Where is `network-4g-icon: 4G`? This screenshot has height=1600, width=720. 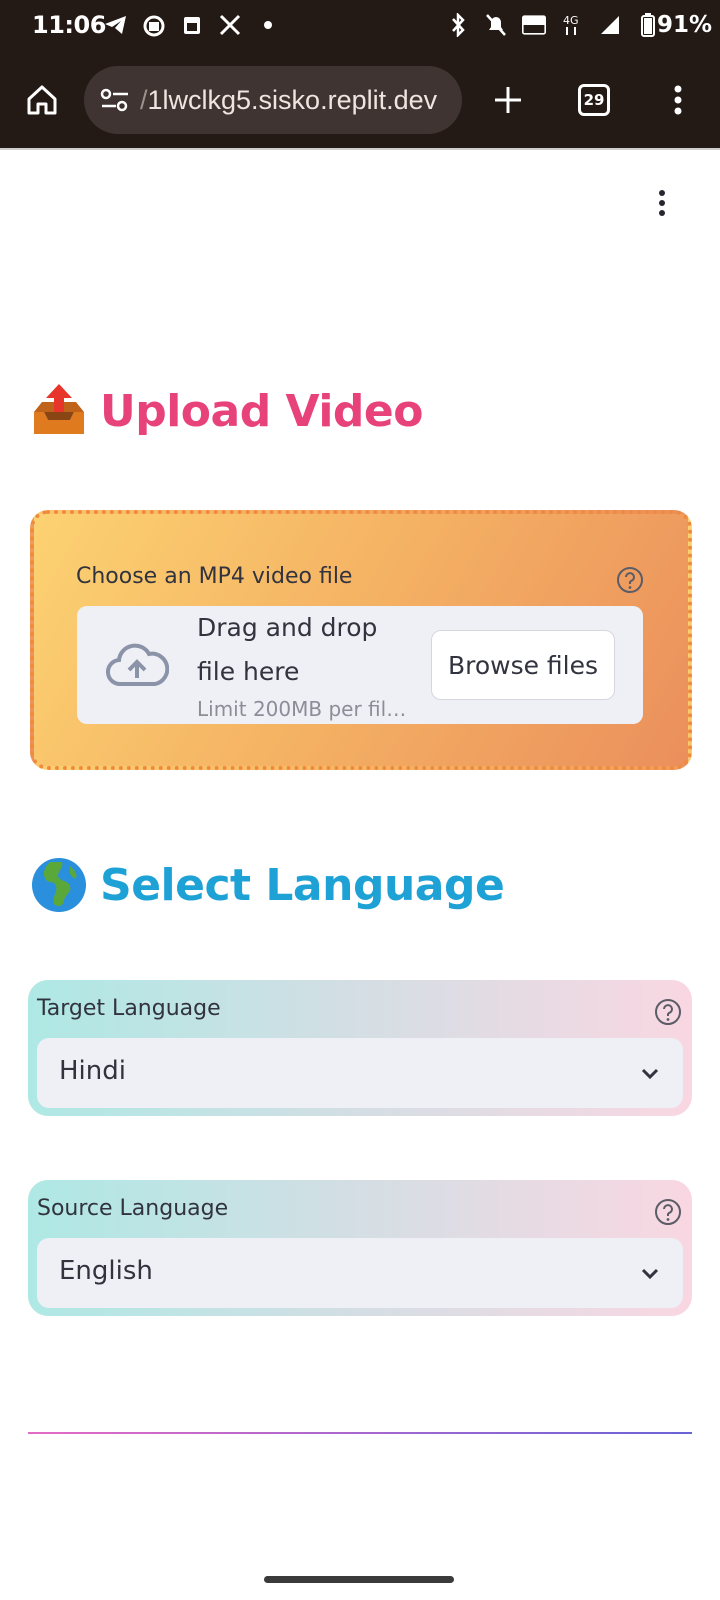
network-4g-icon: 4G is located at coordinates (572, 25).